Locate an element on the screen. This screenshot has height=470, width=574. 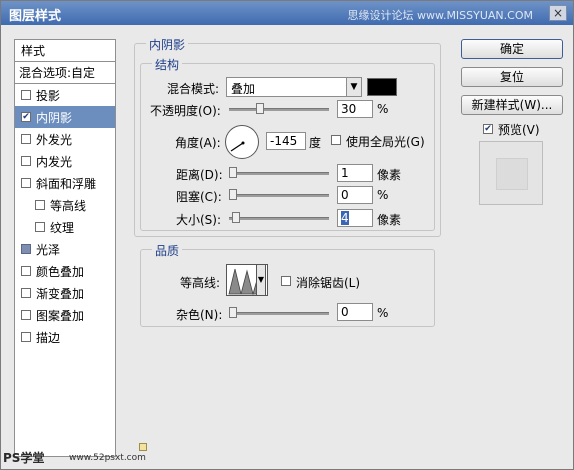
watermark-text: 思缘设计论坛 www.MISSYUAN.COM is located at coordinates (440, 15).